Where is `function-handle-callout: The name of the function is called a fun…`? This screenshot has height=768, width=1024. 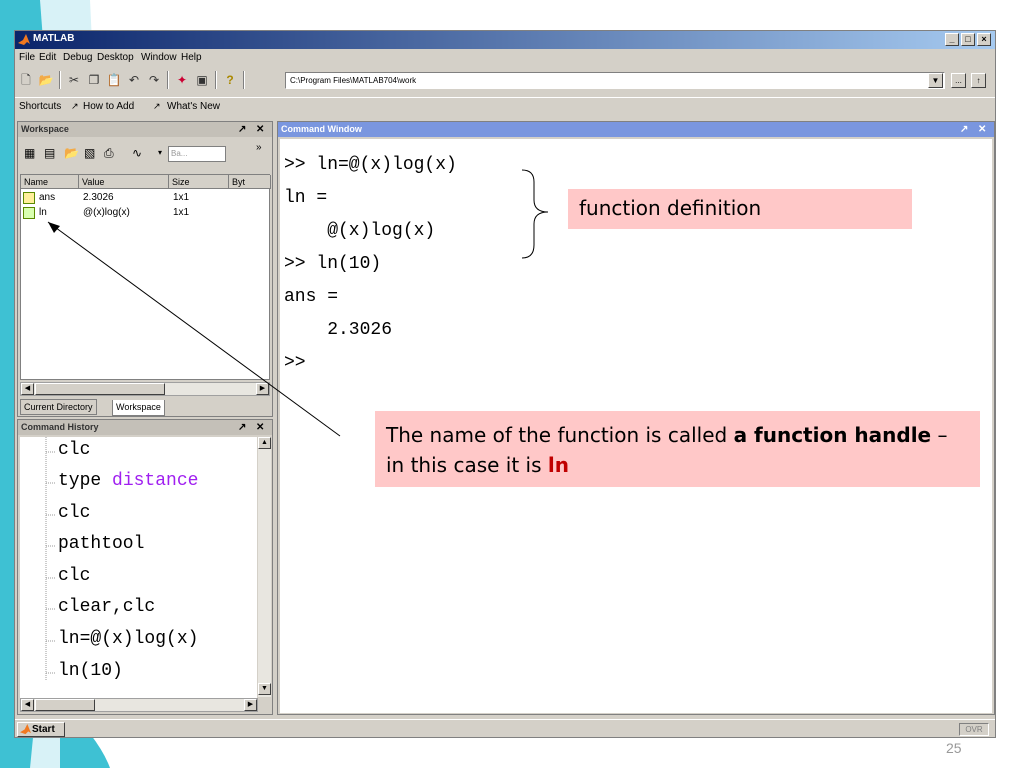 function-handle-callout: The name of the function is called a fun… is located at coordinates (677, 449).